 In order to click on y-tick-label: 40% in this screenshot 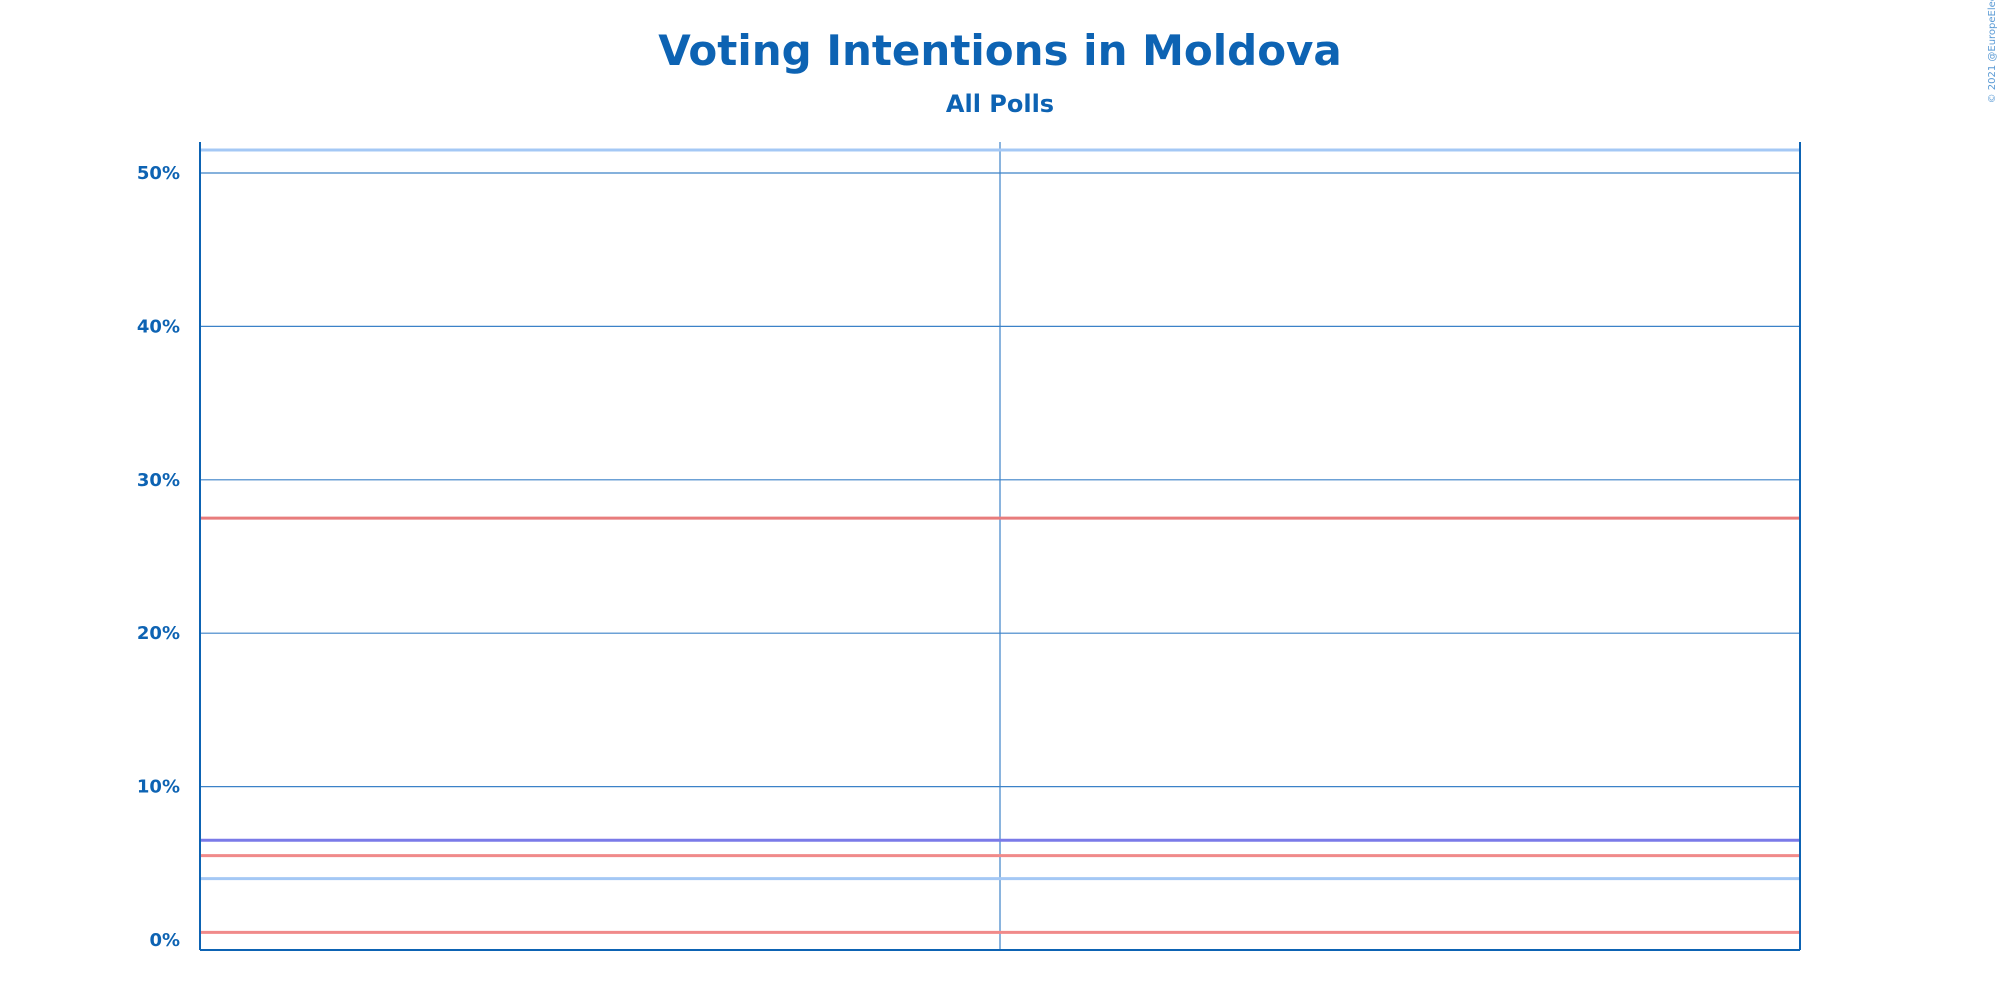, I will do `click(158, 326)`.